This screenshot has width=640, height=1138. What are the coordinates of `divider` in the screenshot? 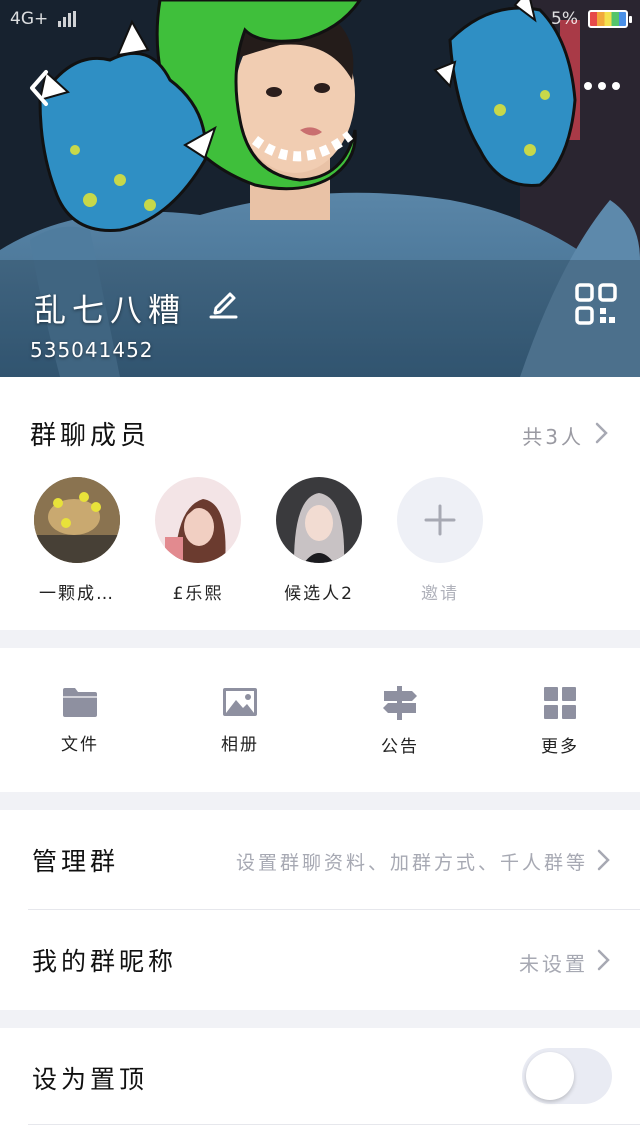 It's located at (334, 1124).